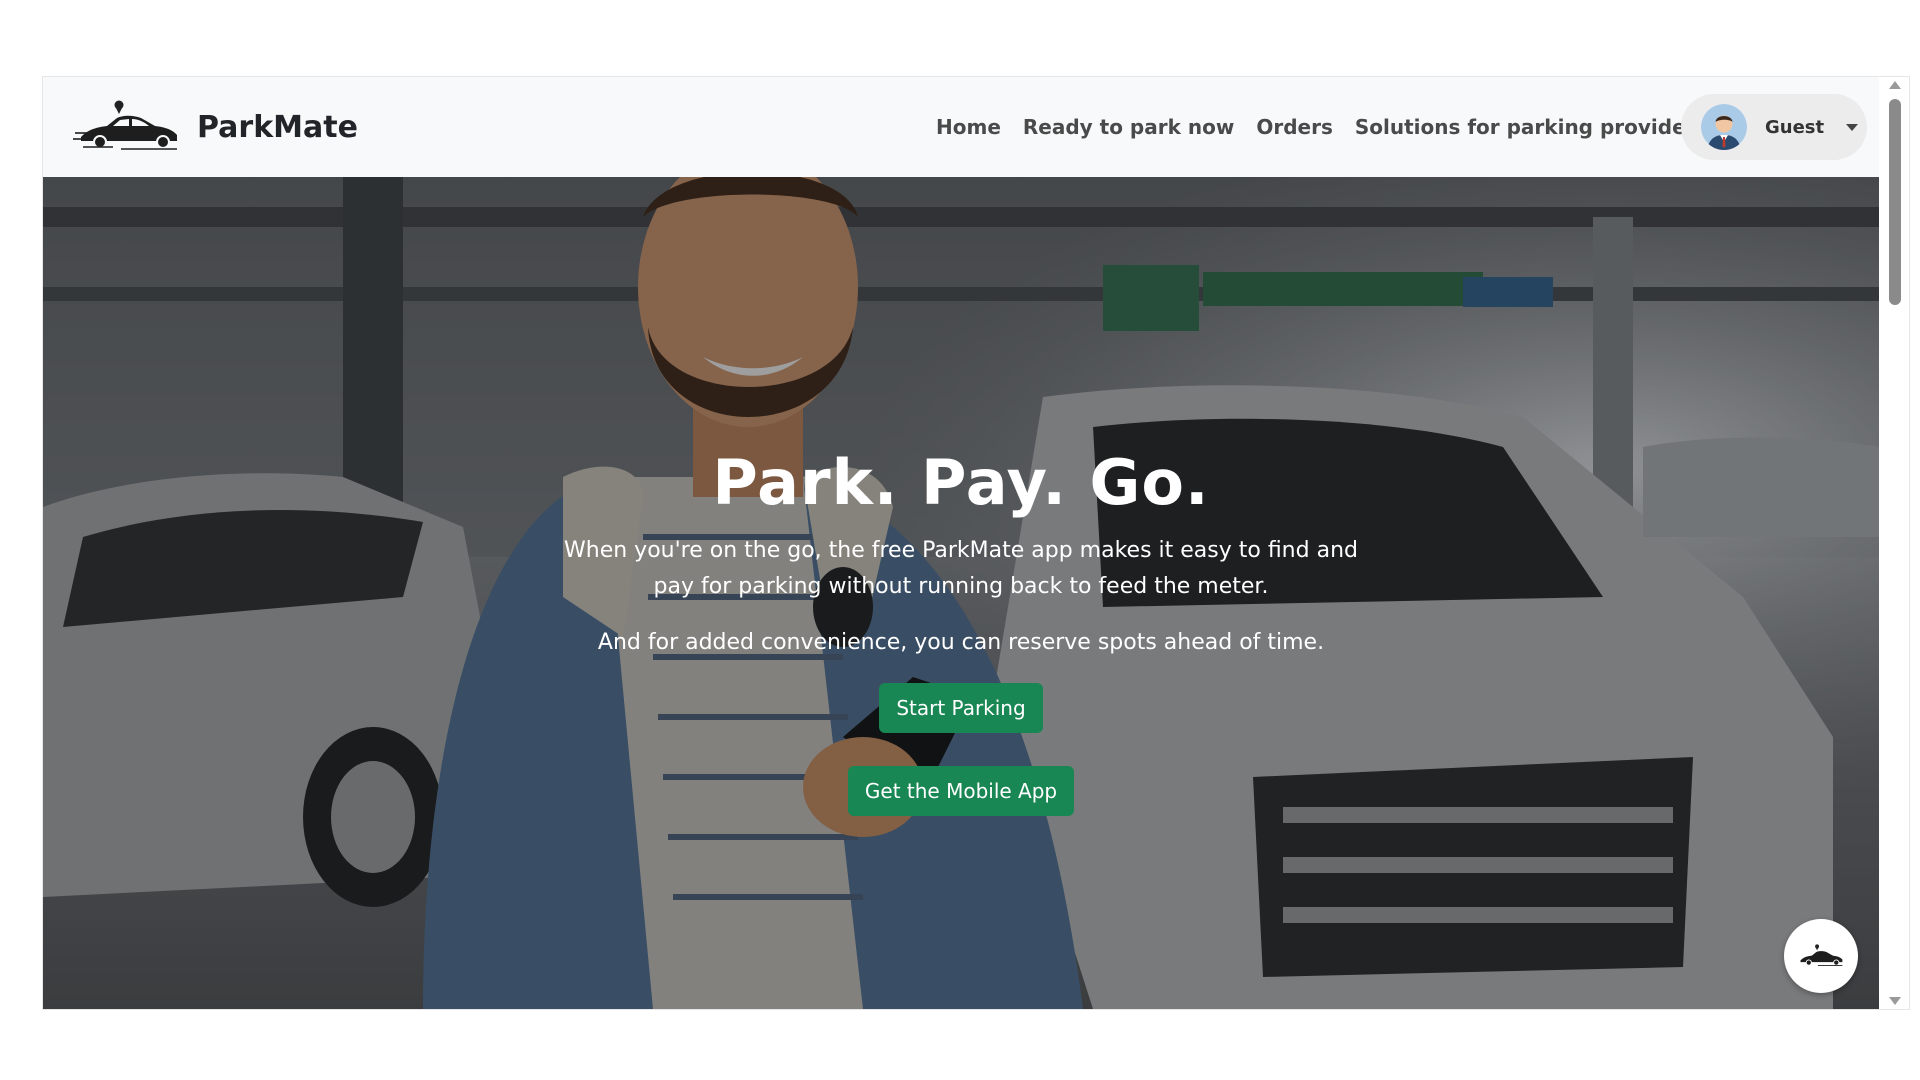 The width and height of the screenshot is (1920, 1080). I want to click on scroll-down-arrow-icon, so click(1895, 1001).